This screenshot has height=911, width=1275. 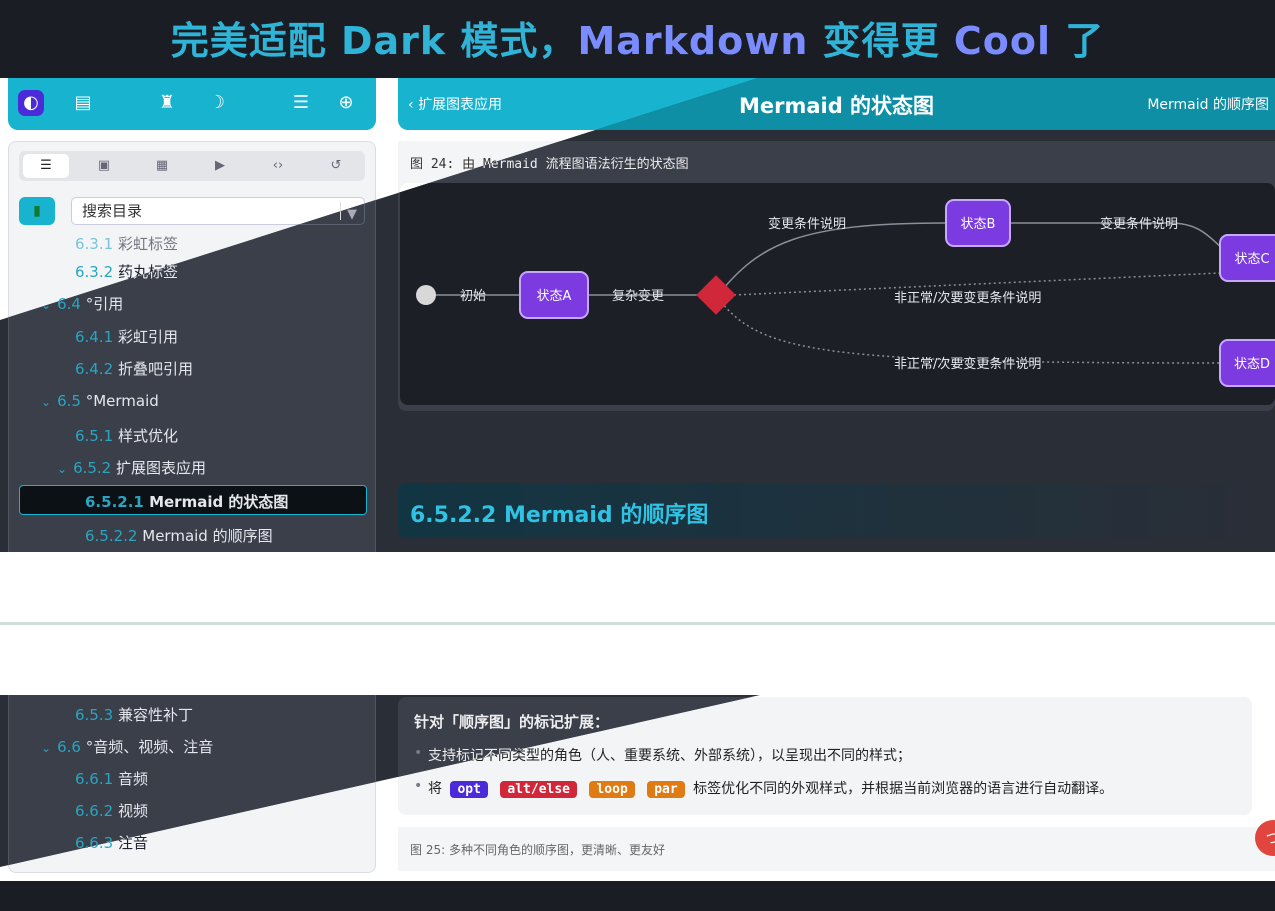 What do you see at coordinates (473, 296) in the screenshot?
I see `edge-label: 初始` at bounding box center [473, 296].